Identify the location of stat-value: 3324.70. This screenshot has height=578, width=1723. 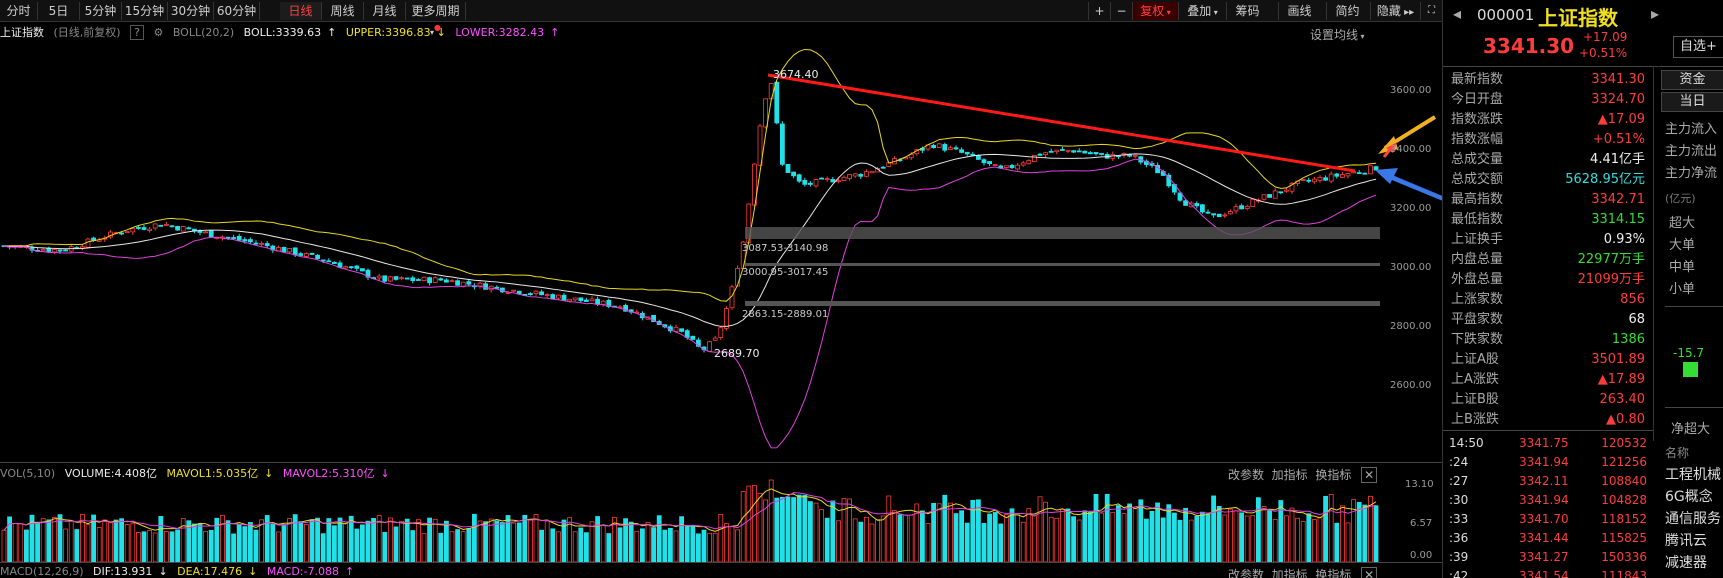
(1618, 99).